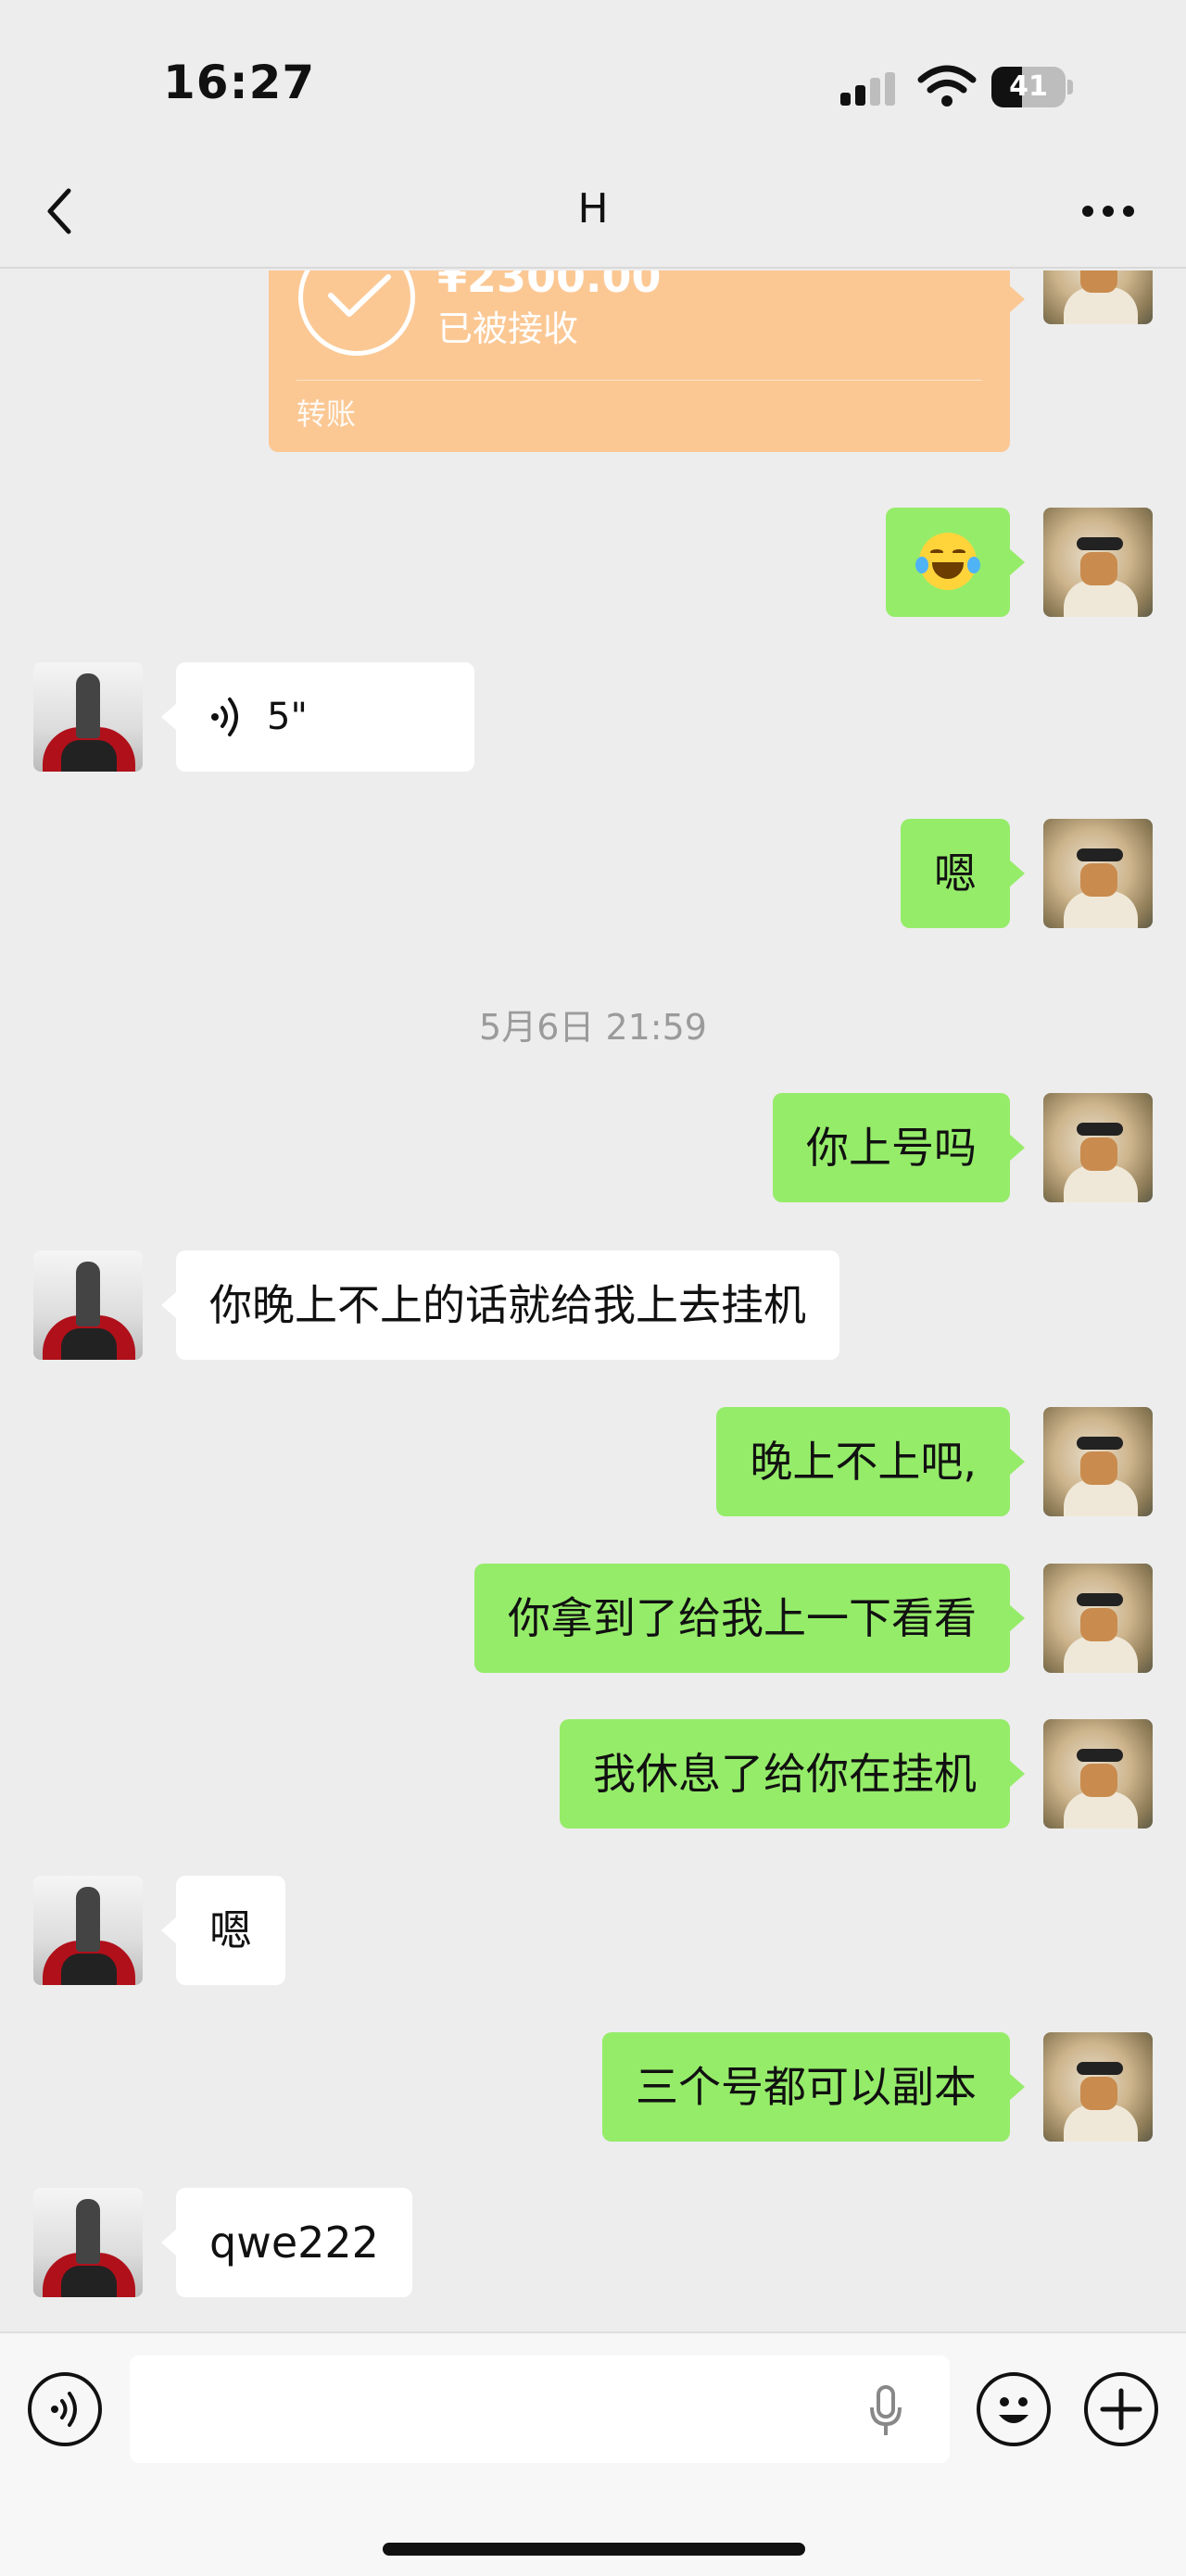 The width and height of the screenshot is (1186, 2576). I want to click on message-bubble-other: qwe222, so click(286, 2242).